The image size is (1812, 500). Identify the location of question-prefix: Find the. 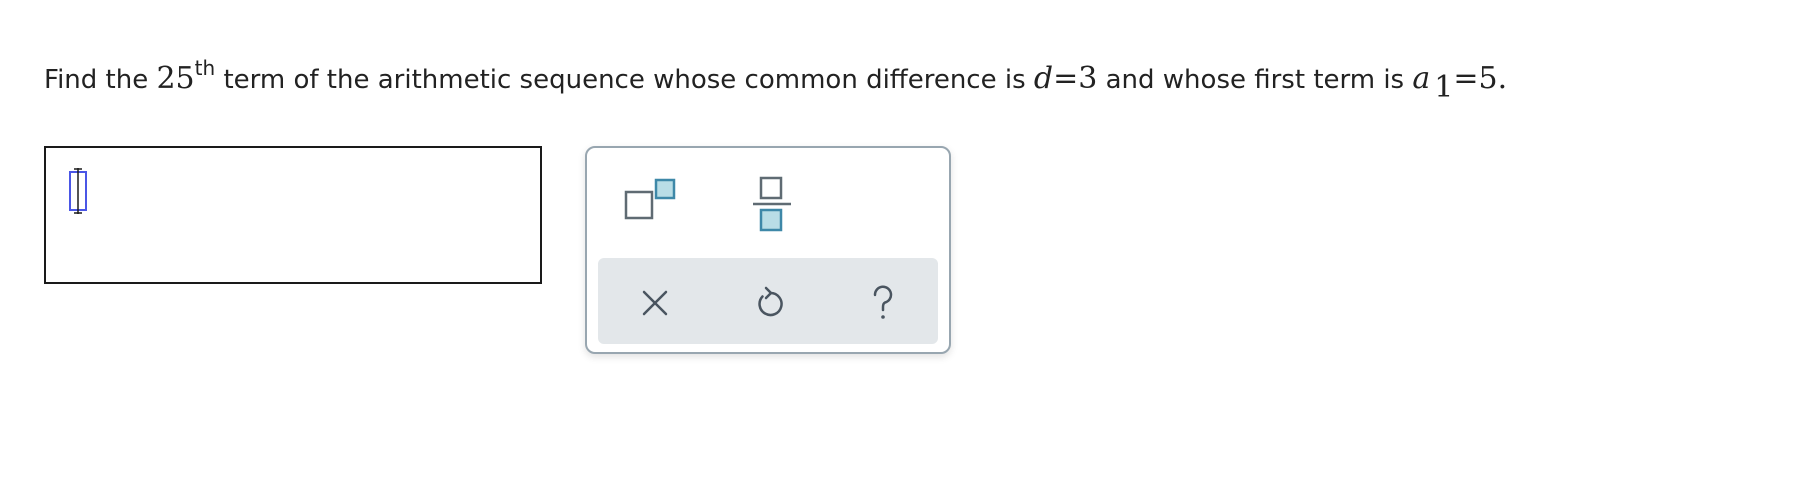
(100, 80).